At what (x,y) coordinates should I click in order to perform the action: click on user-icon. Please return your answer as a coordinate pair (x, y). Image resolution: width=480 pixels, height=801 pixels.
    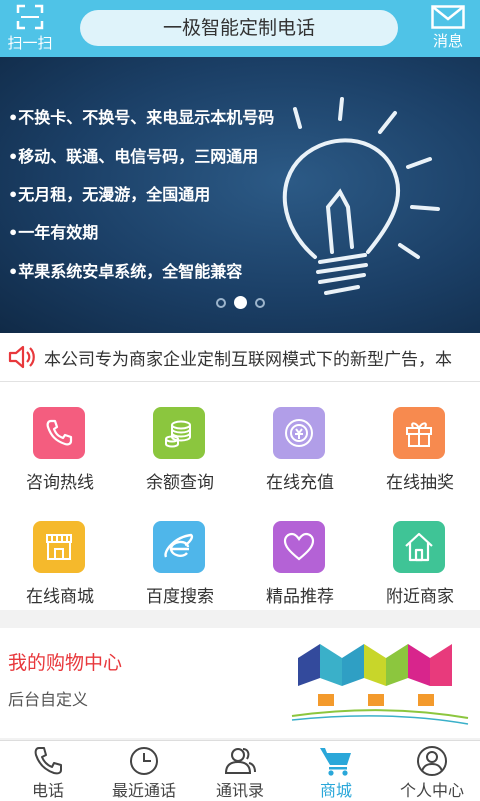
    Looking at the image, I should click on (432, 761).